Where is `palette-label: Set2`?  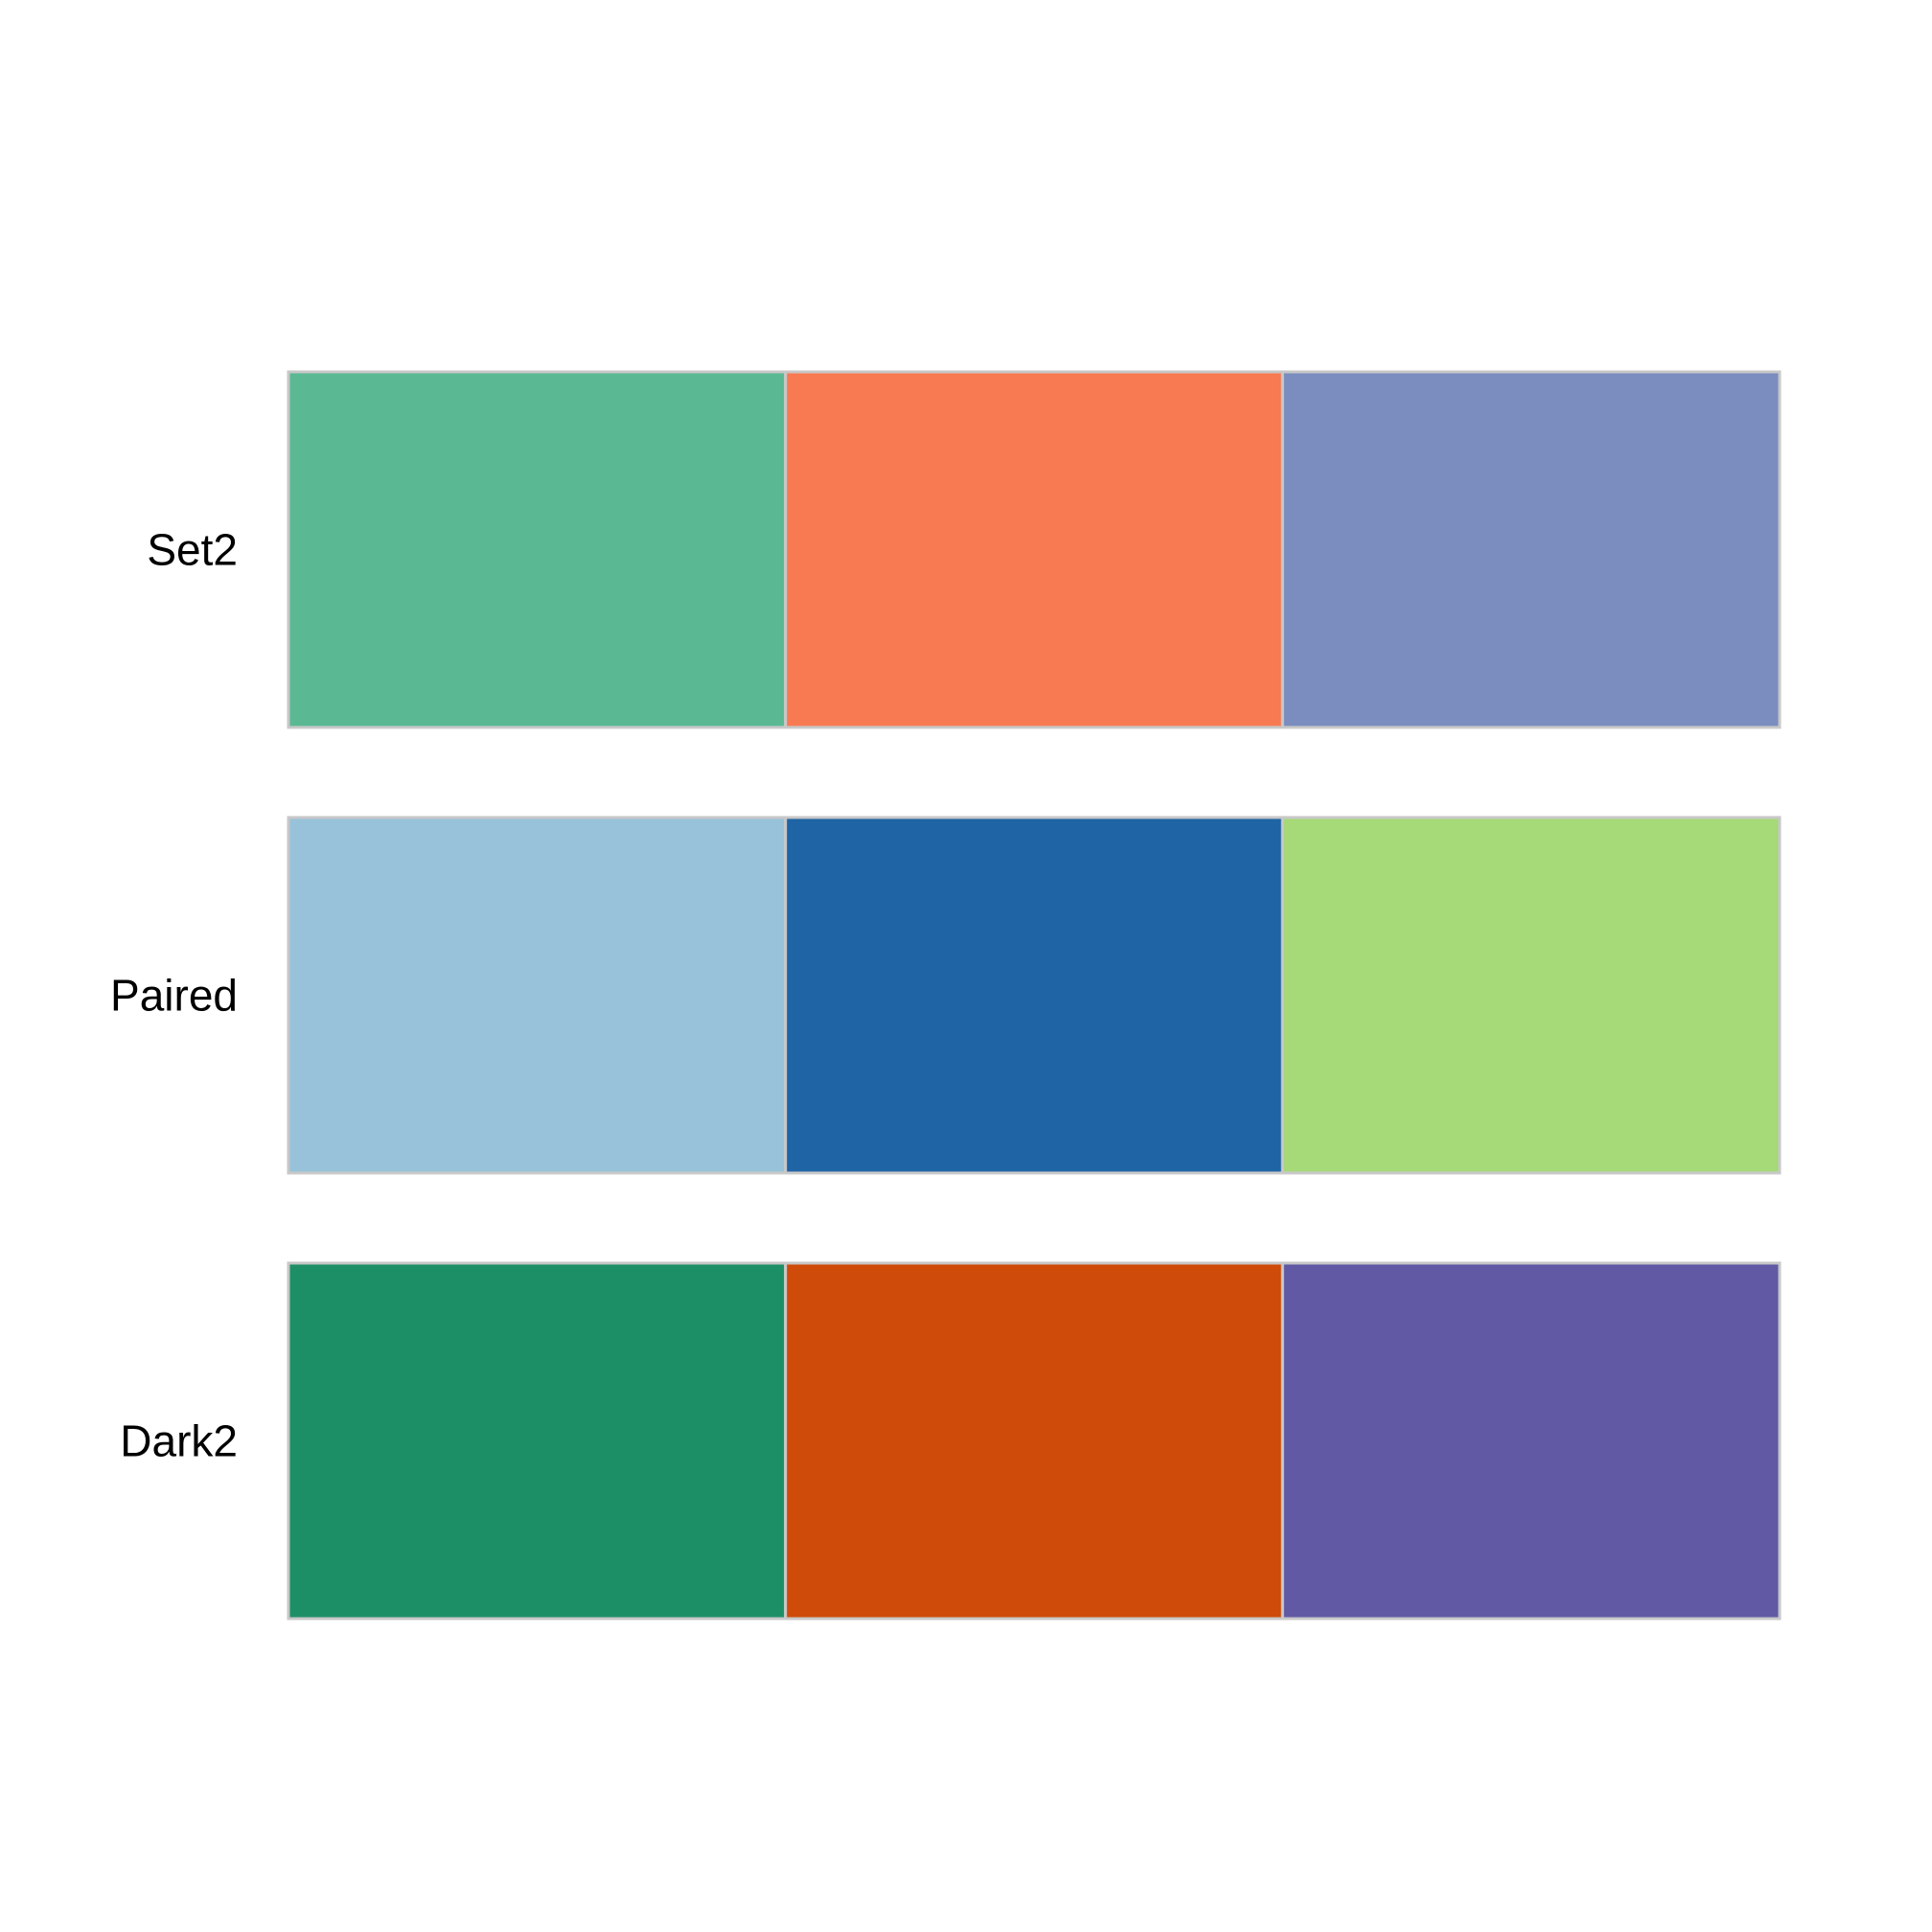
palette-label: Set2 is located at coordinates (193, 550).